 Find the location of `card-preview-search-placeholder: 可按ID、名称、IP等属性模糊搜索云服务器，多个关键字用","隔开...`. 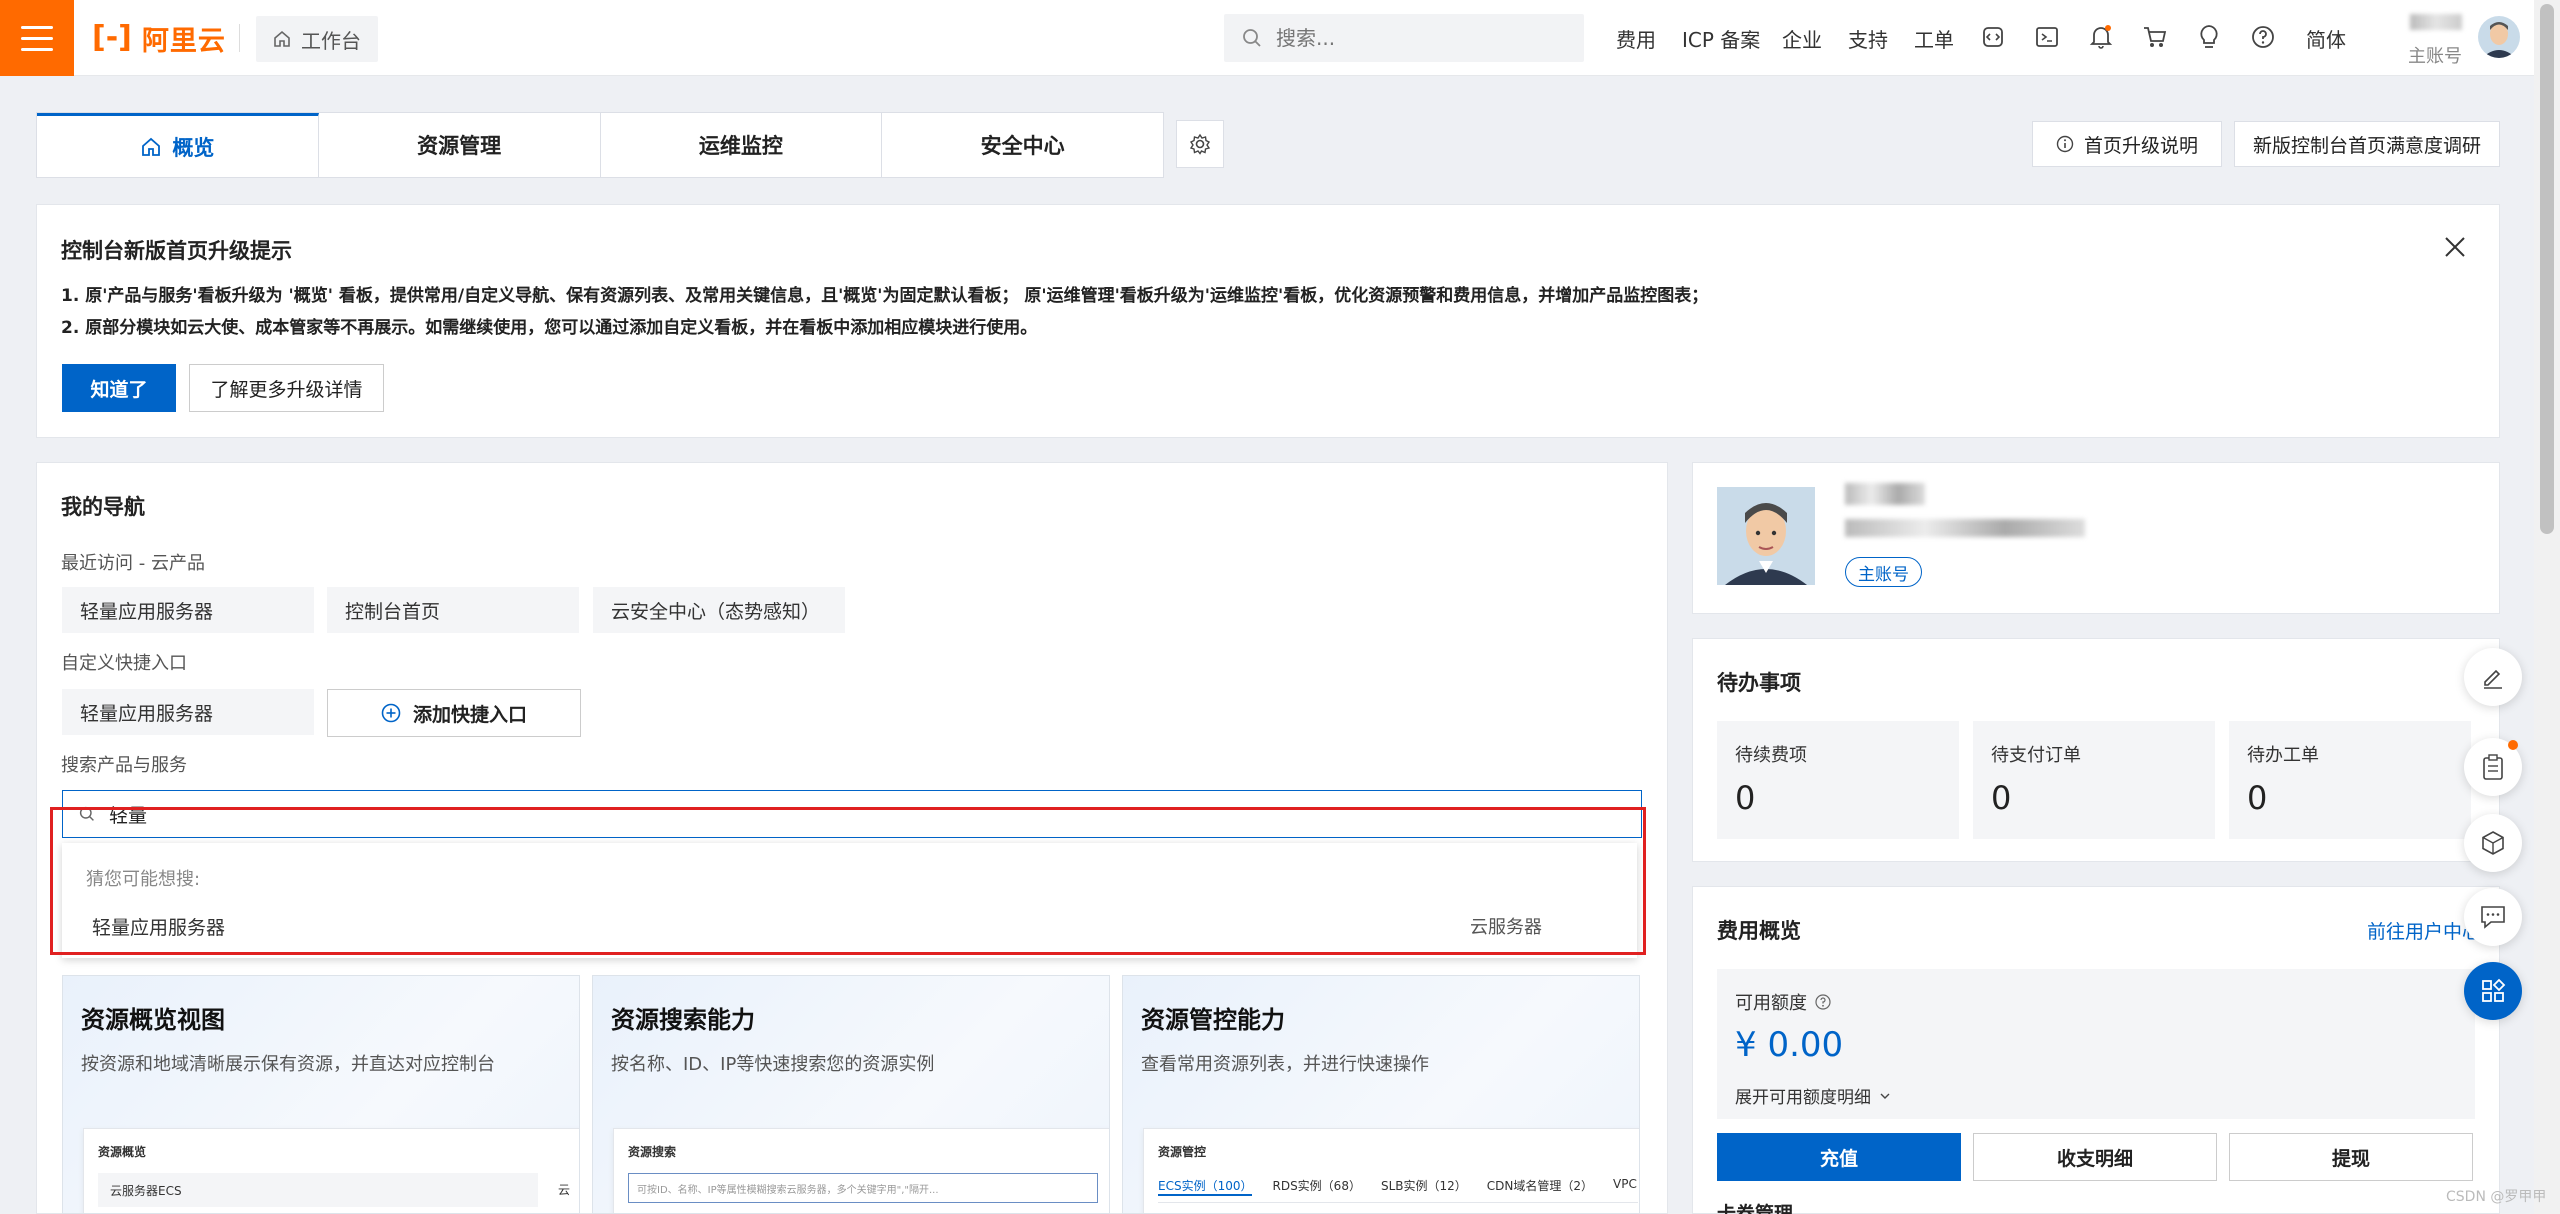

card-preview-search-placeholder: 可按ID、名称、IP等属性模糊搜索云服务器，多个关键字用","隔开... is located at coordinates (788, 1190).